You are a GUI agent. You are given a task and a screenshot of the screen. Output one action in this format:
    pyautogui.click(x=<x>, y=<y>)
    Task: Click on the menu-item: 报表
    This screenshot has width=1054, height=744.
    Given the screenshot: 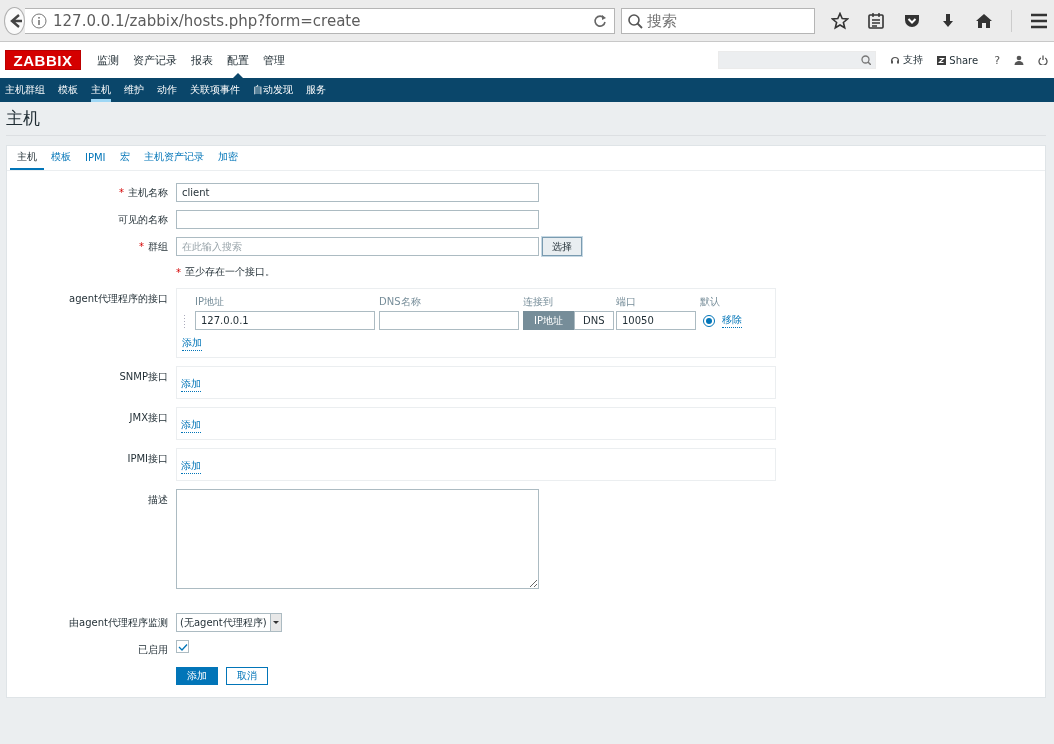 What is the action you would take?
    pyautogui.click(x=202, y=60)
    